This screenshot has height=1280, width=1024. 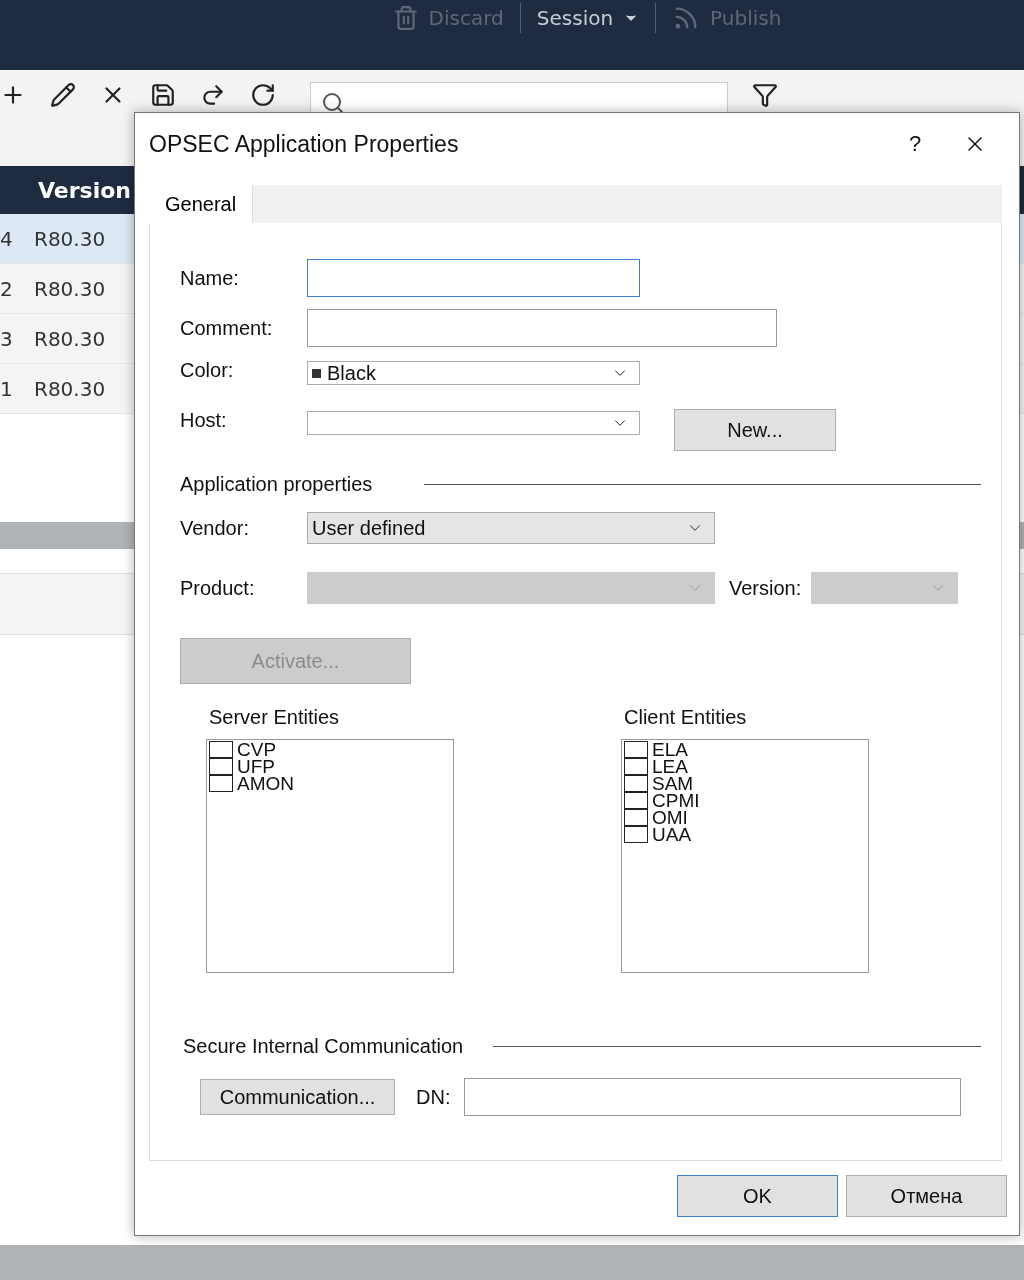 I want to click on pencil-icon, so click(x=63, y=95).